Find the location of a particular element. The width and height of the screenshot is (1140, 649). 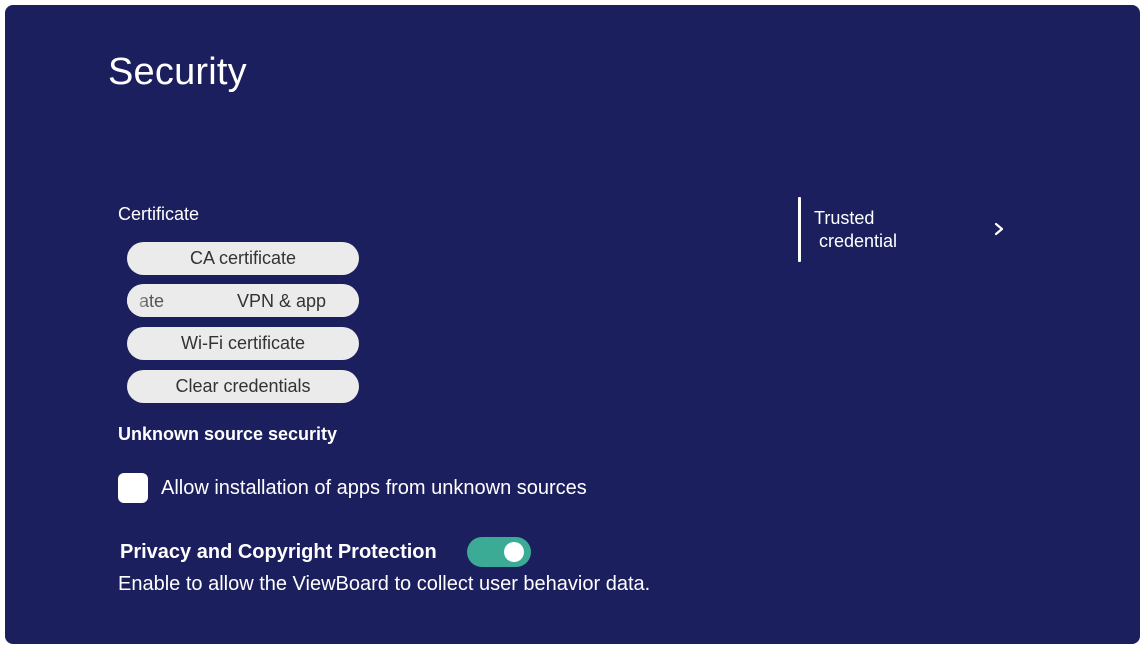

ca-certificate-button: CA certificate is located at coordinates (243, 258).